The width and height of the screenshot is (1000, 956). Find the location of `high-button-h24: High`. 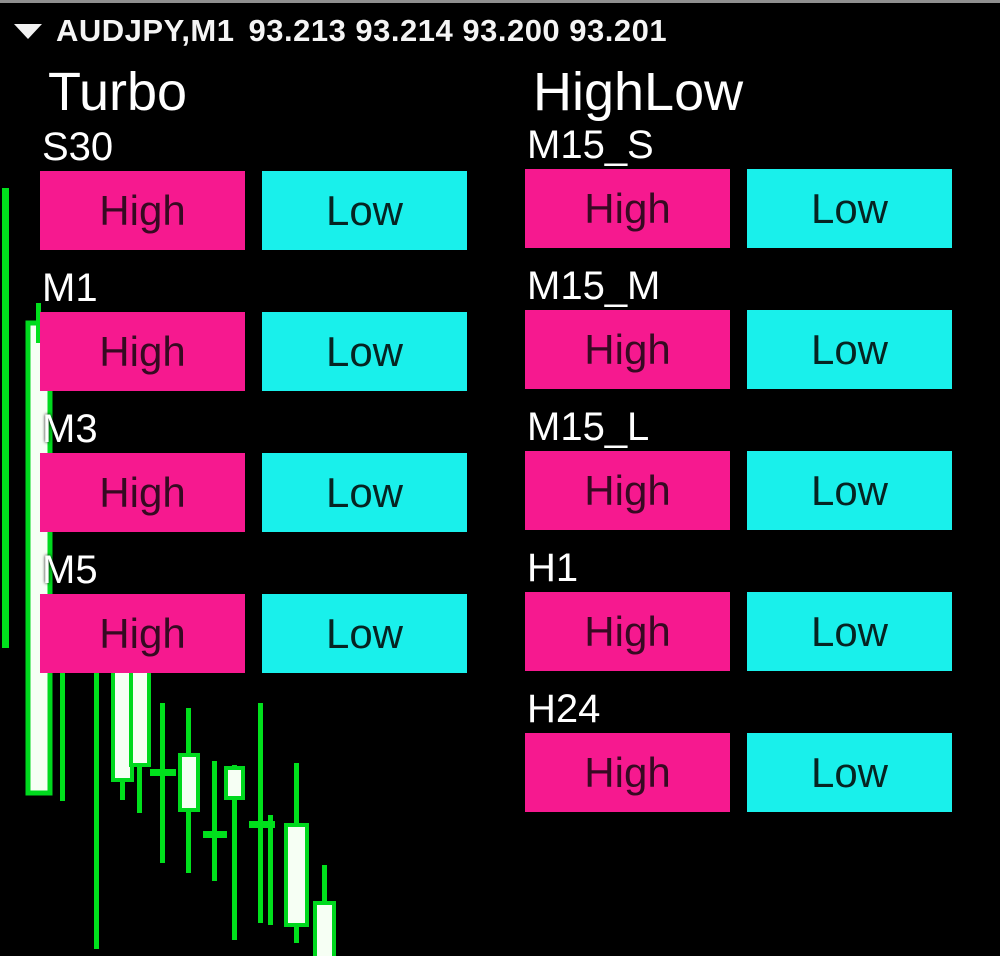

high-button-h24: High is located at coordinates (627, 772).